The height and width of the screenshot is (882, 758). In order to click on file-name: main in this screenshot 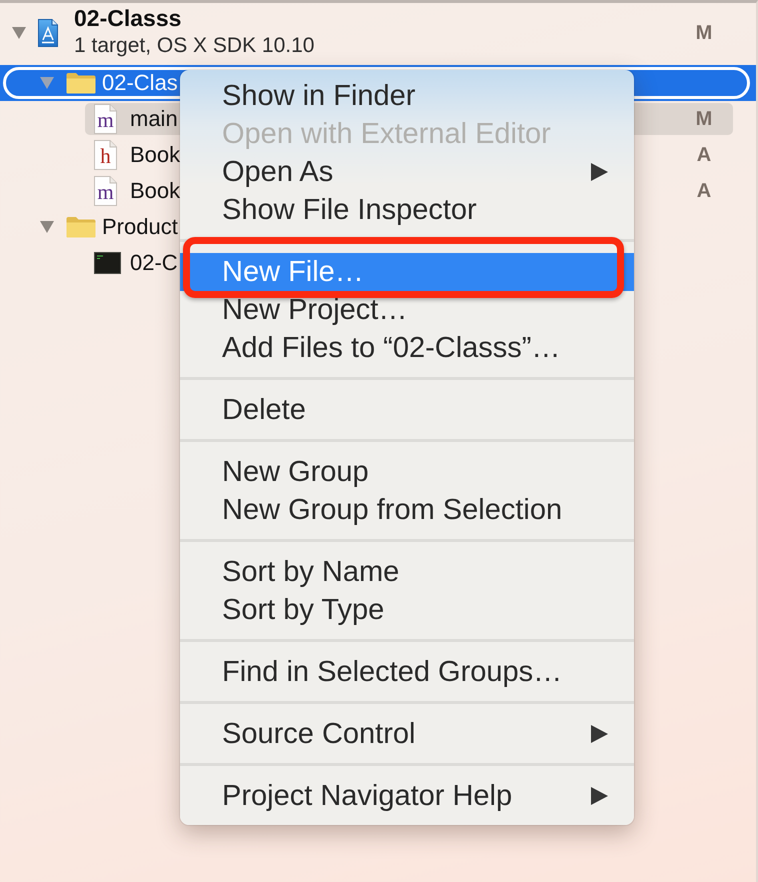, I will do `click(154, 119)`.